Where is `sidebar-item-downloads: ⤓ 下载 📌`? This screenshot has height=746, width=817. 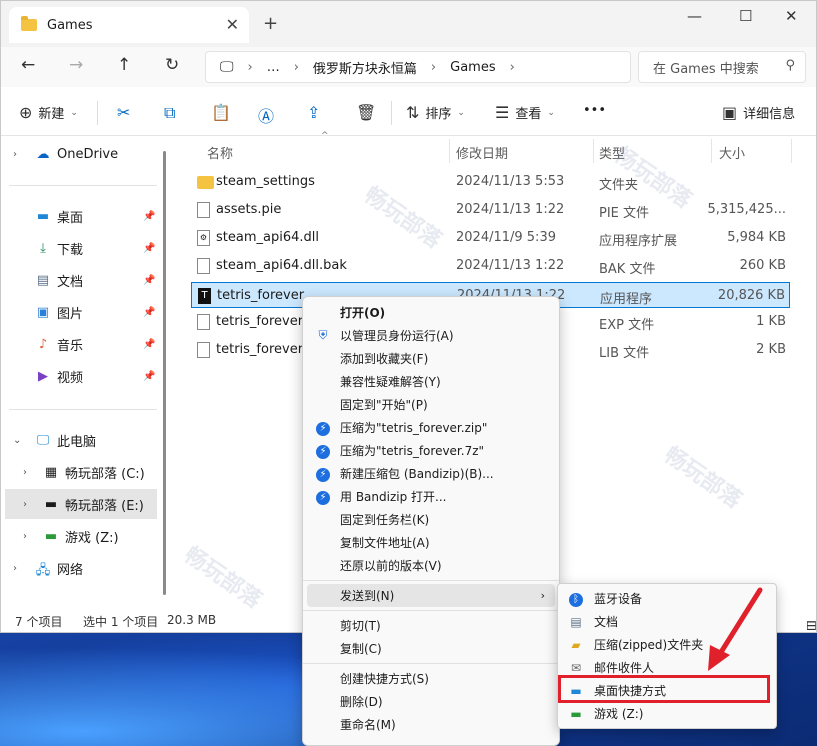
sidebar-item-downloads: ⤓ 下载 📌 is located at coordinates (81, 248).